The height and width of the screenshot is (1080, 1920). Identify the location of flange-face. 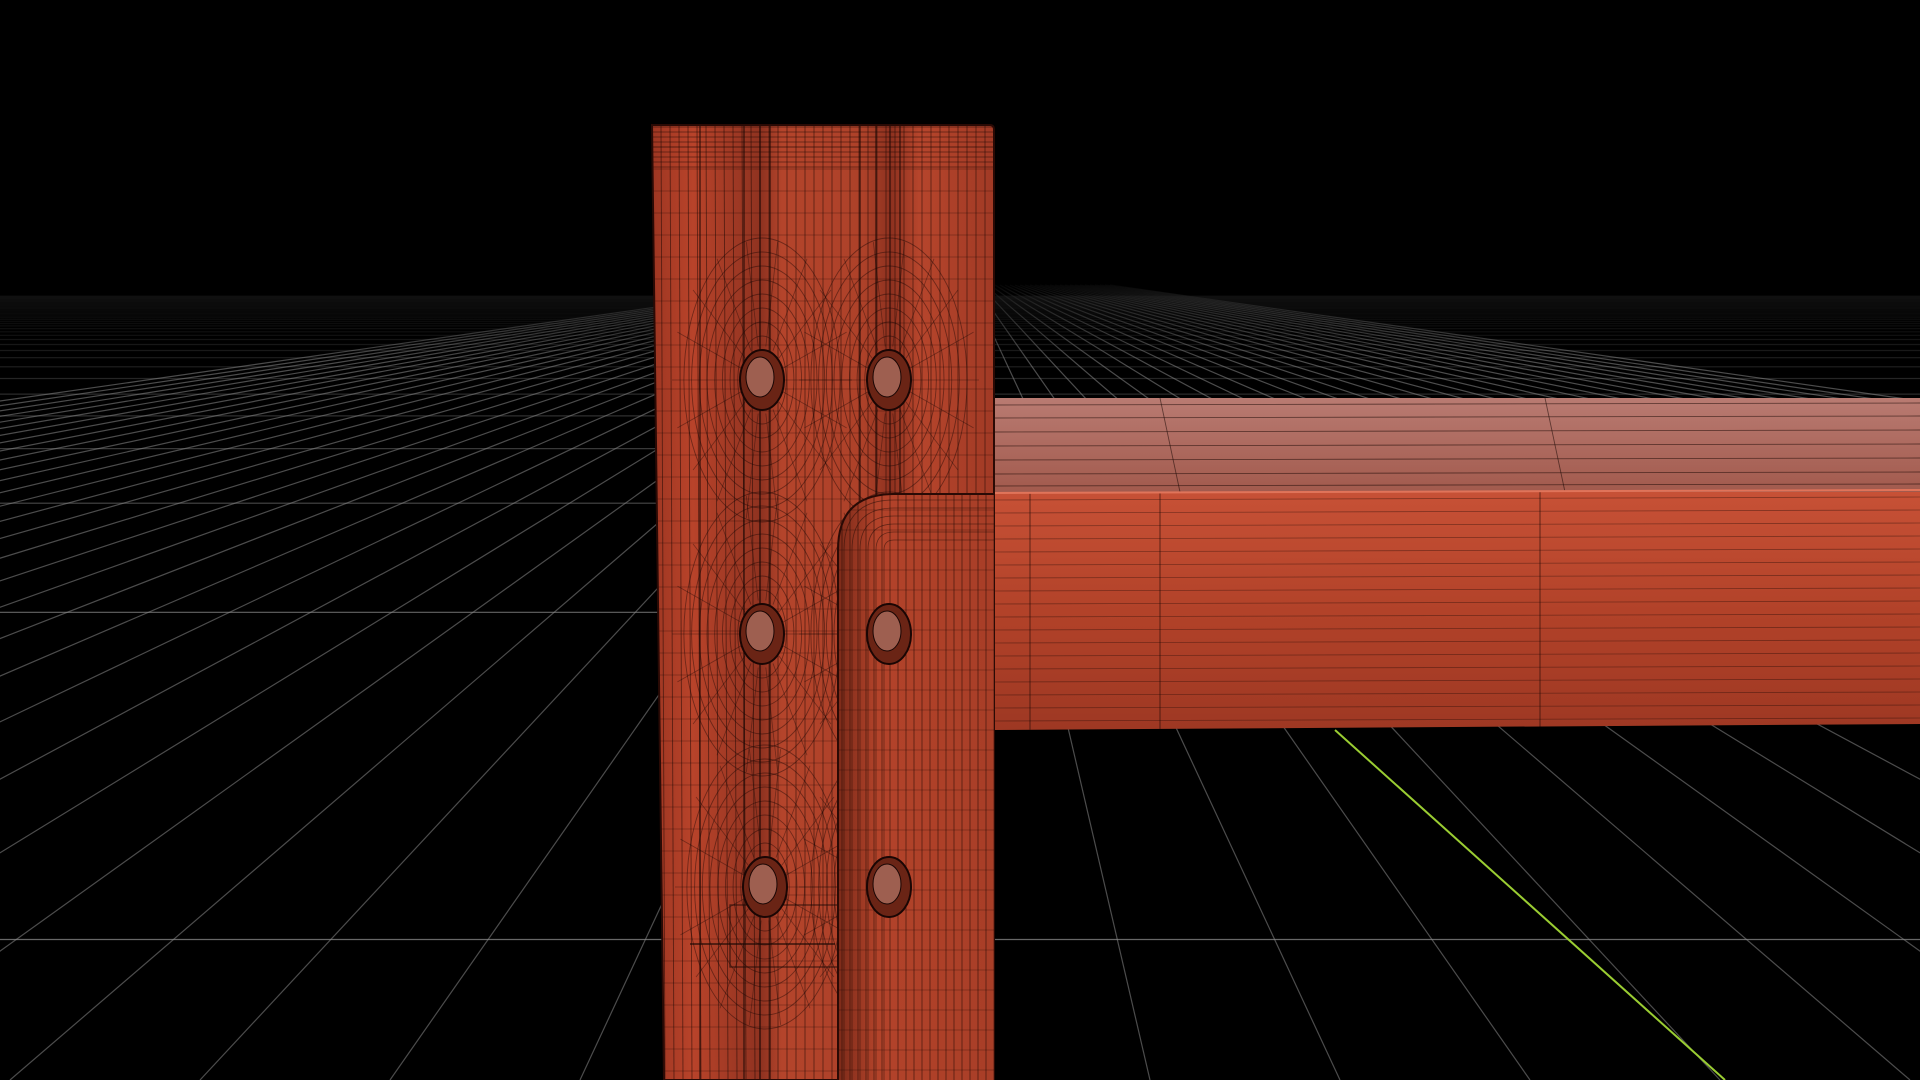
(916, 787).